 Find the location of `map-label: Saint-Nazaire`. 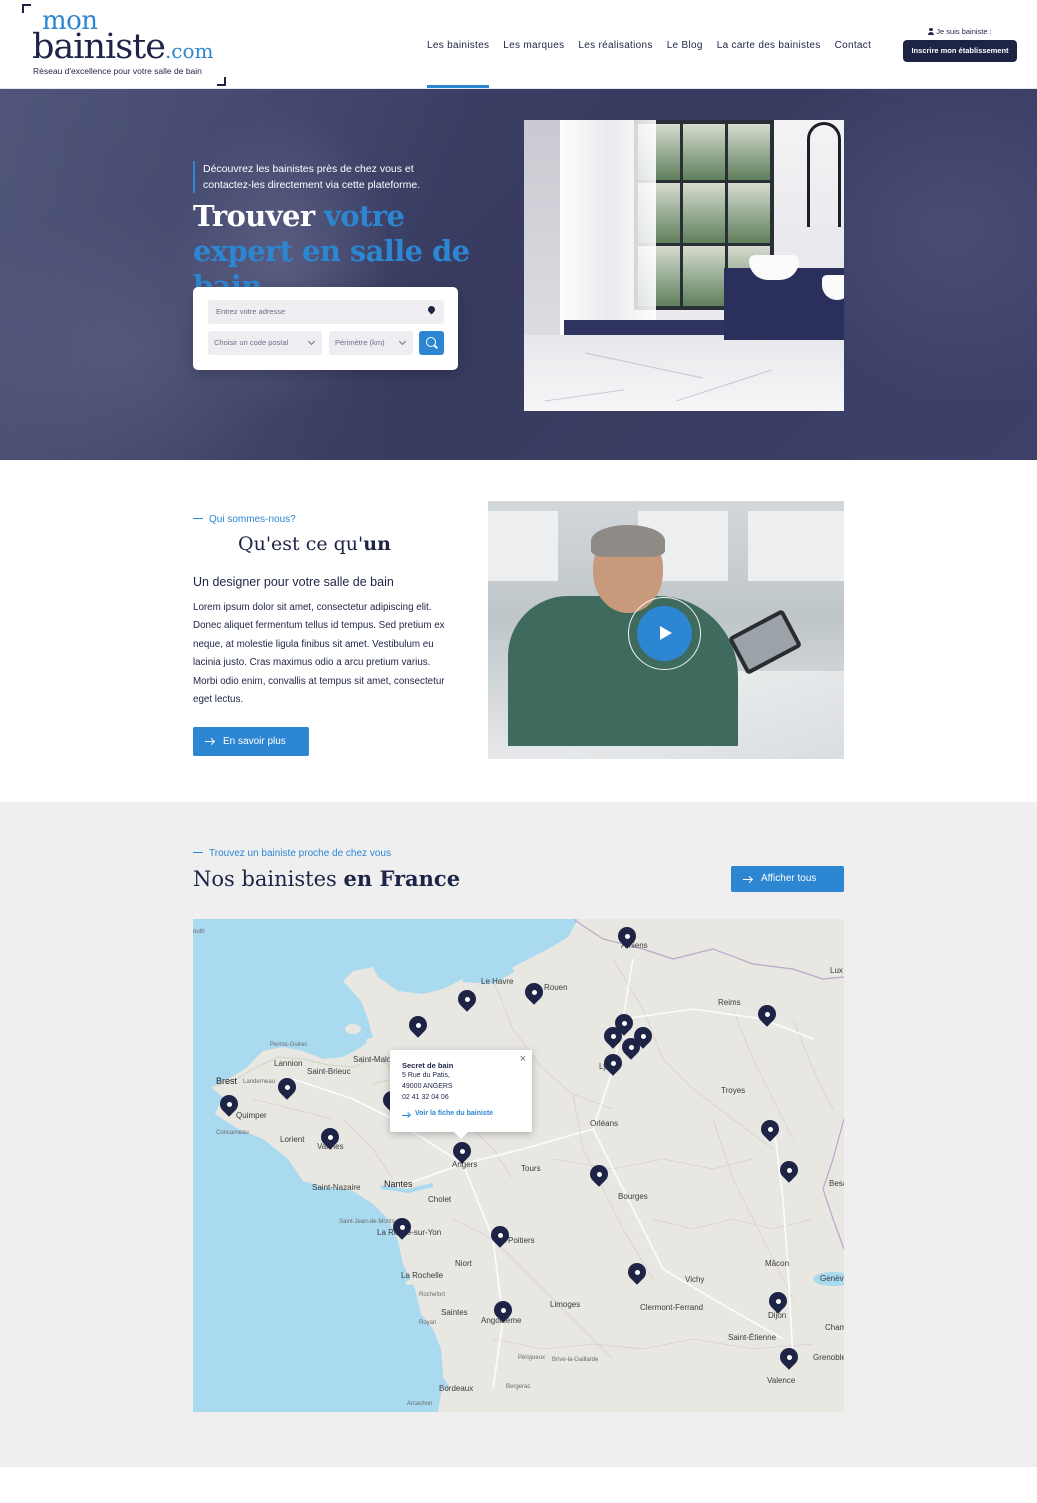

map-label: Saint-Nazaire is located at coordinates (336, 1187).